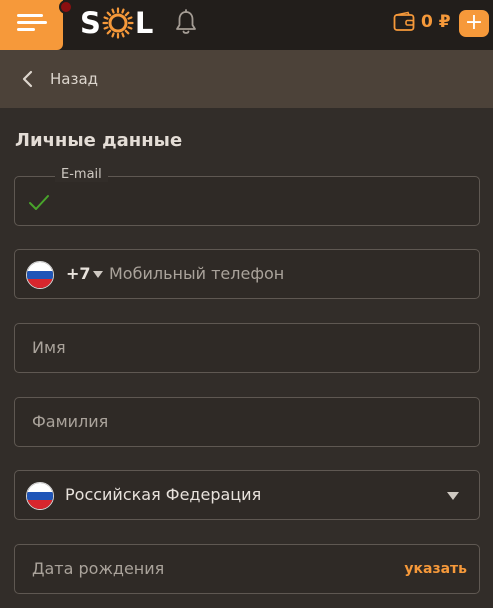 The width and height of the screenshot is (493, 608). Describe the element at coordinates (81, 174) in the screenshot. I see `email-legend: E-mail` at that location.